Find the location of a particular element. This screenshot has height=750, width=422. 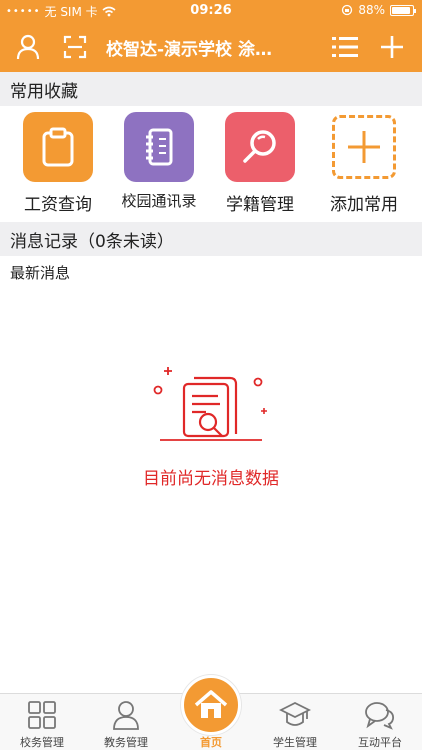

tab-label: 互动平台 is located at coordinates (380, 742).